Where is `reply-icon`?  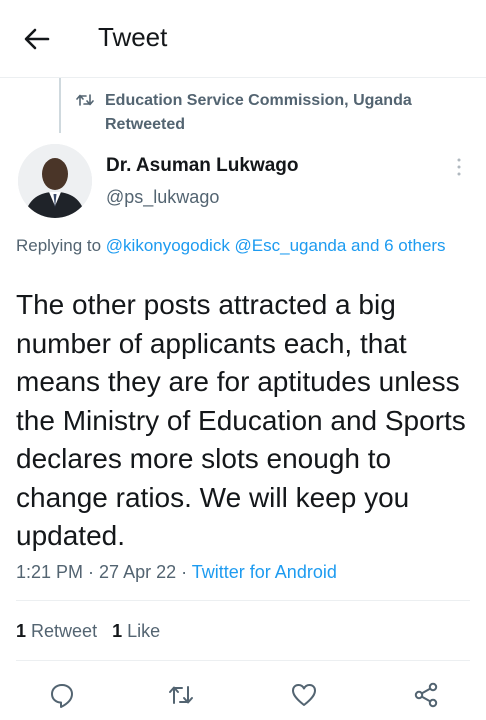 reply-icon is located at coordinates (62, 695).